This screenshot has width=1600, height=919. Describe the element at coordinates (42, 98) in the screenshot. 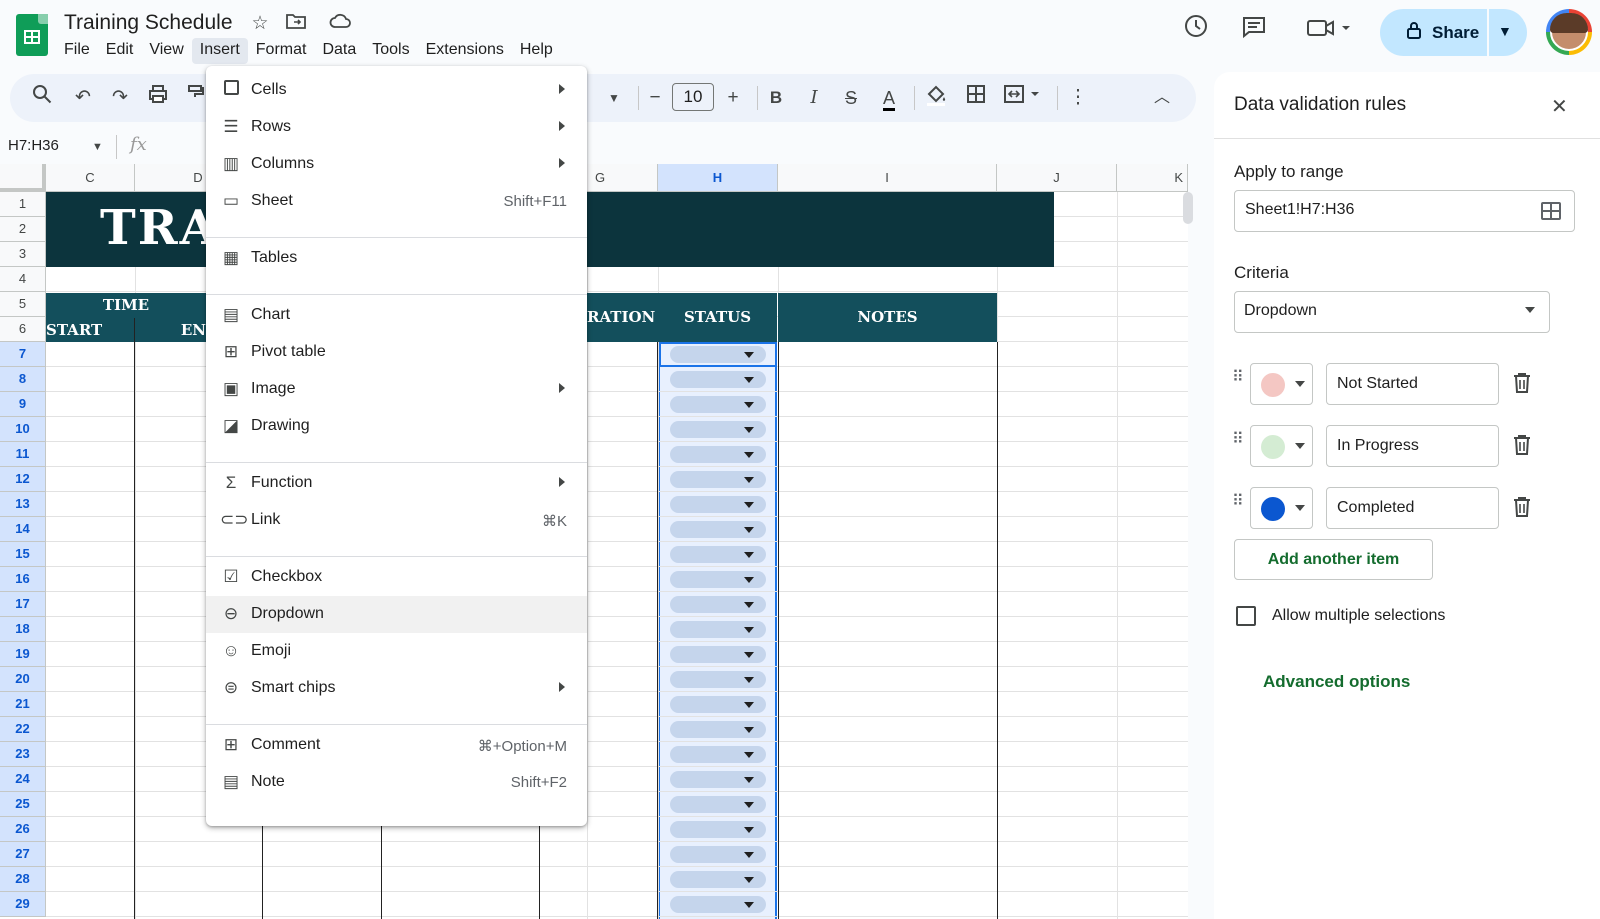

I see `search-icon` at that location.